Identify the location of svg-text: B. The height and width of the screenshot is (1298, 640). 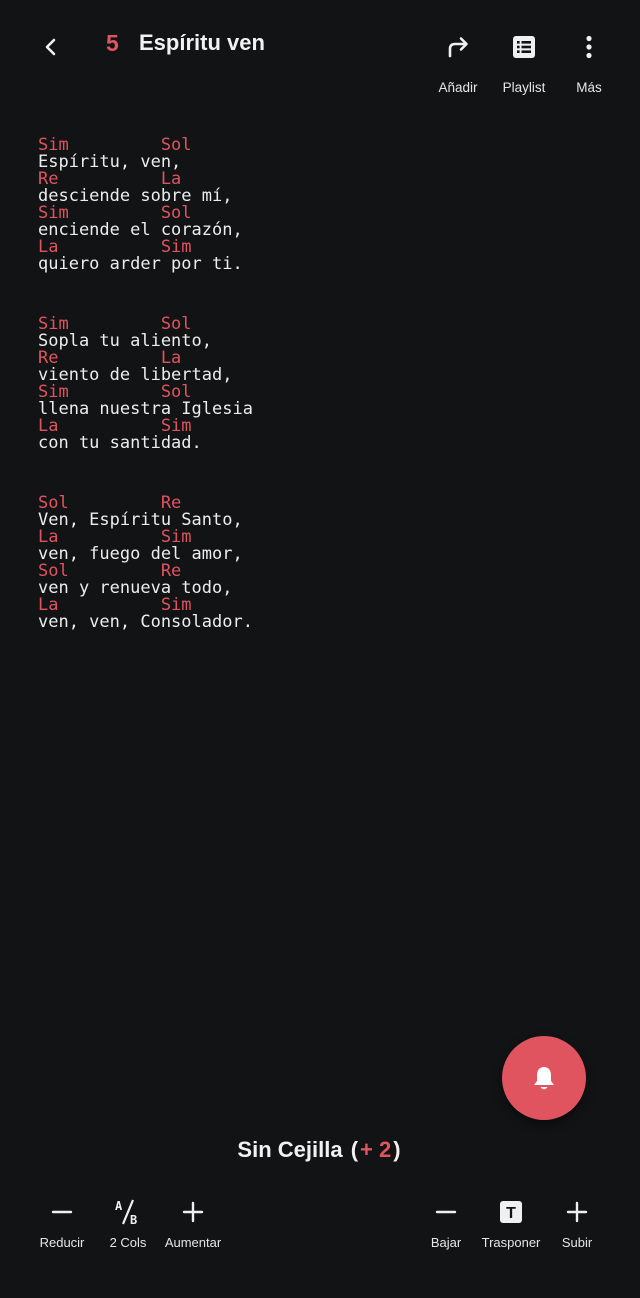
(133, 1220).